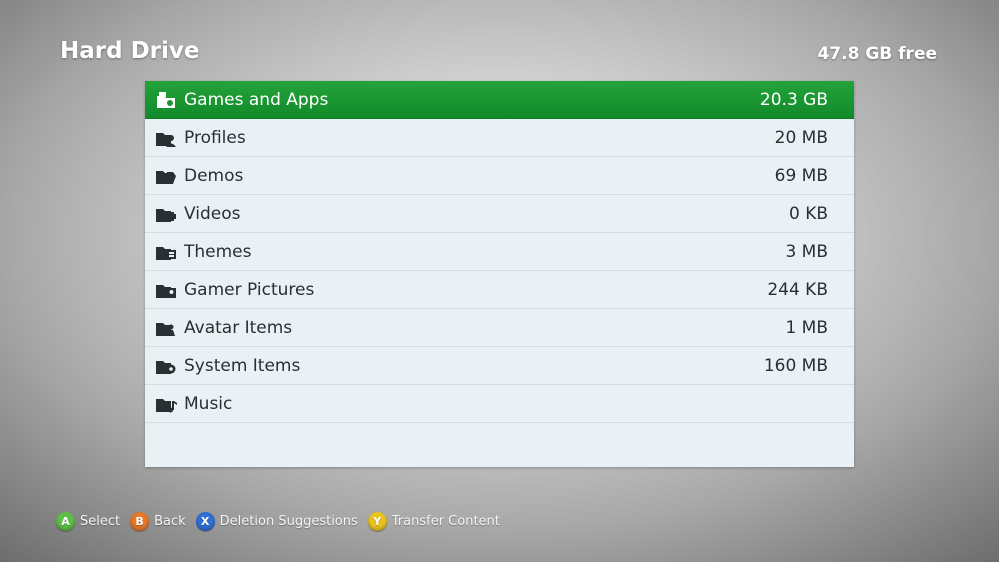 This screenshot has height=562, width=999. Describe the element at coordinates (166, 404) in the screenshot. I see `music-icon` at that location.